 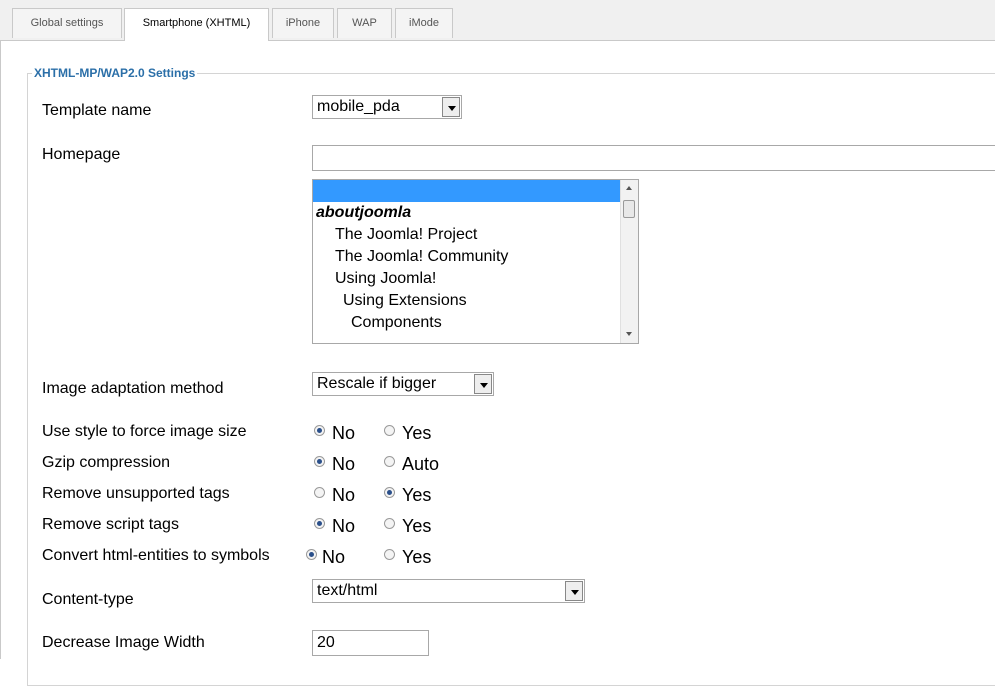 I want to click on force-image-size-no-label: No, so click(x=344, y=433).